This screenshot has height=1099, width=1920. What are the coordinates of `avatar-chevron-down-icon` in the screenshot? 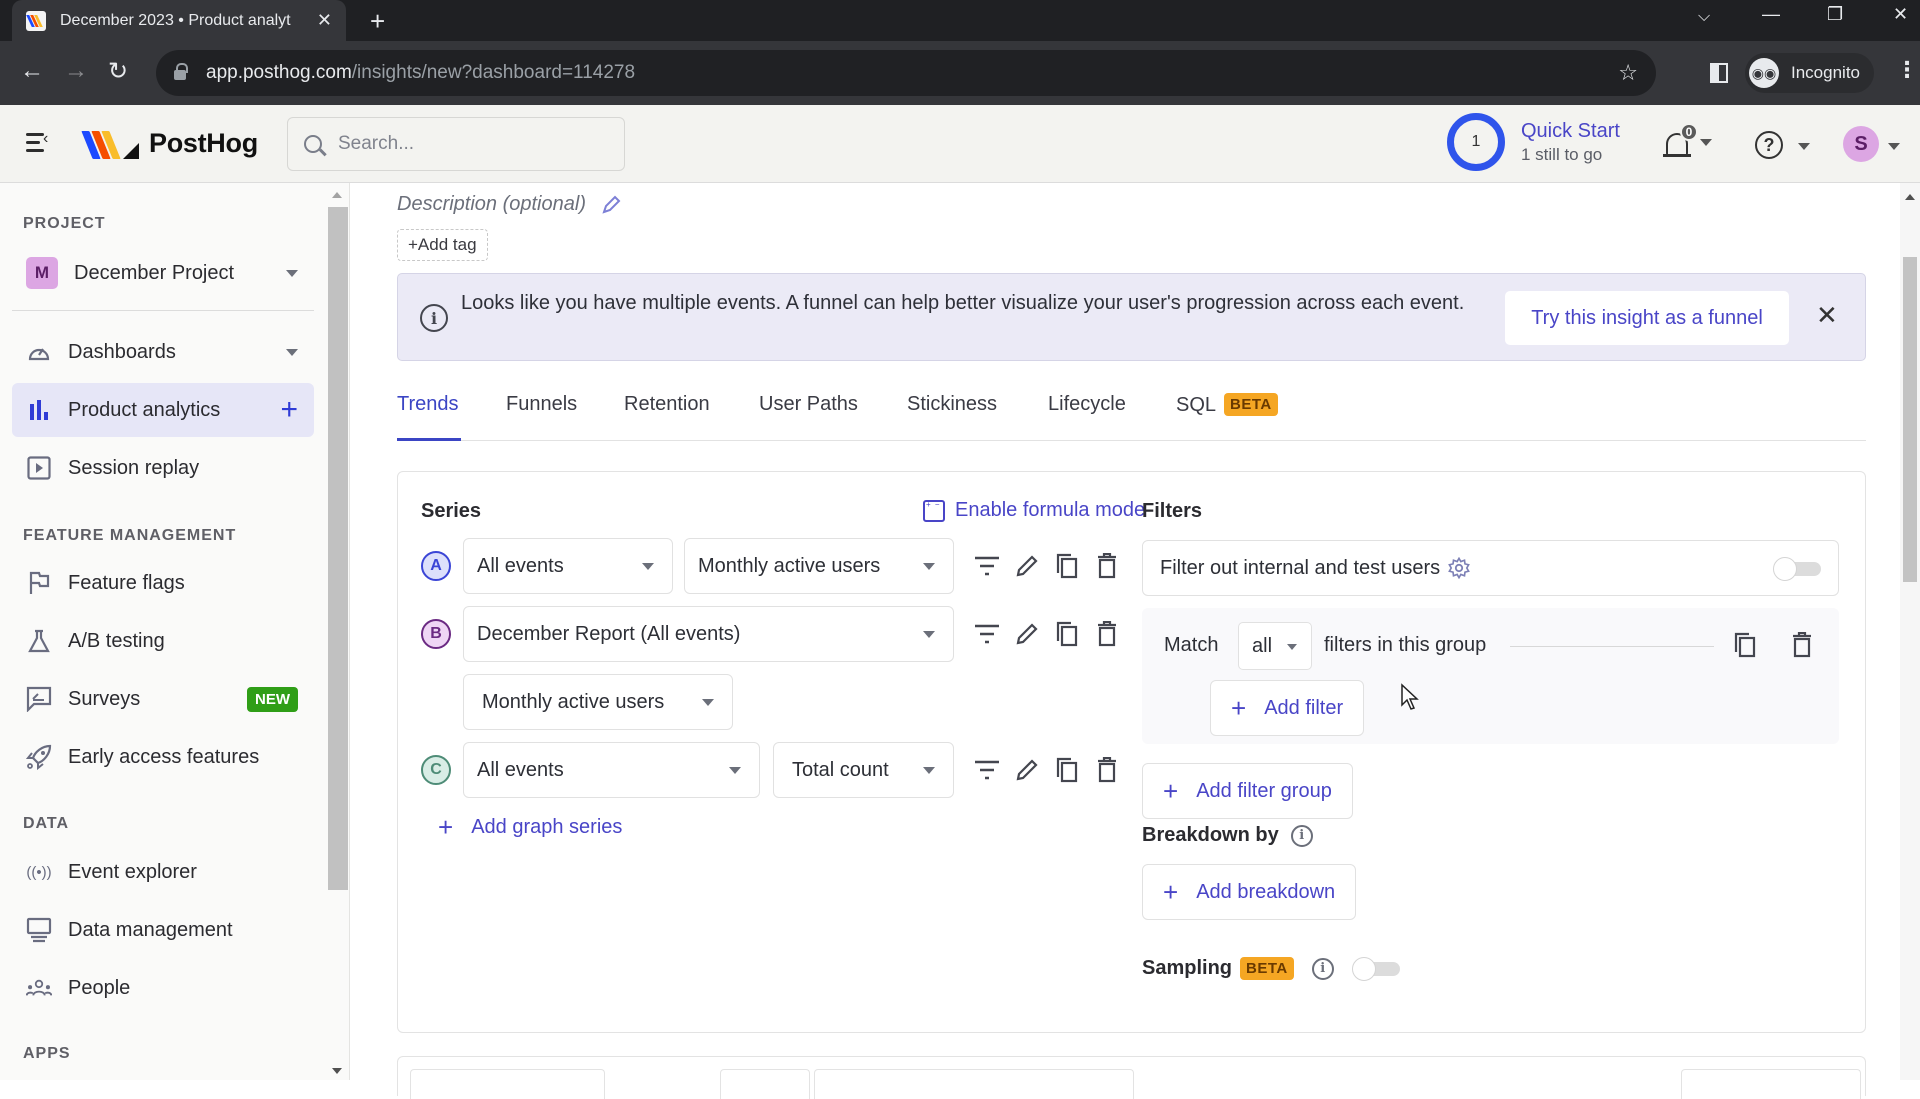 It's located at (1894, 146).